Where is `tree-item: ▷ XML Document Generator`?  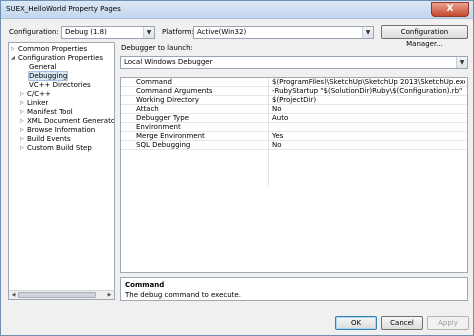 tree-item: ▷ XML Document Generator is located at coordinates (67, 121).